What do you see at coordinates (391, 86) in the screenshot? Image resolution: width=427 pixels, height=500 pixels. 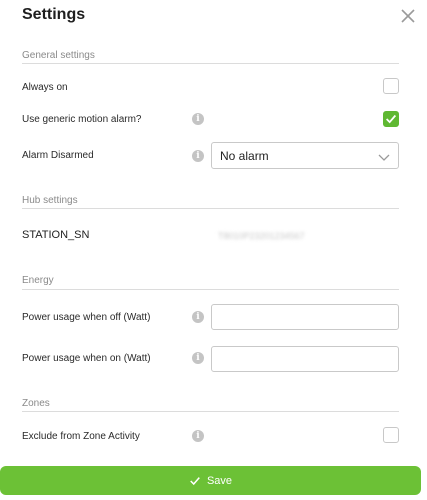 I see `always-on-checkbox` at bounding box center [391, 86].